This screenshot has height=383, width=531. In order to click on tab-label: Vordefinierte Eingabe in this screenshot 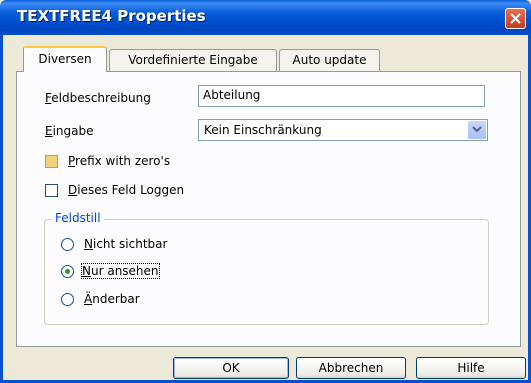, I will do `click(193, 60)`.